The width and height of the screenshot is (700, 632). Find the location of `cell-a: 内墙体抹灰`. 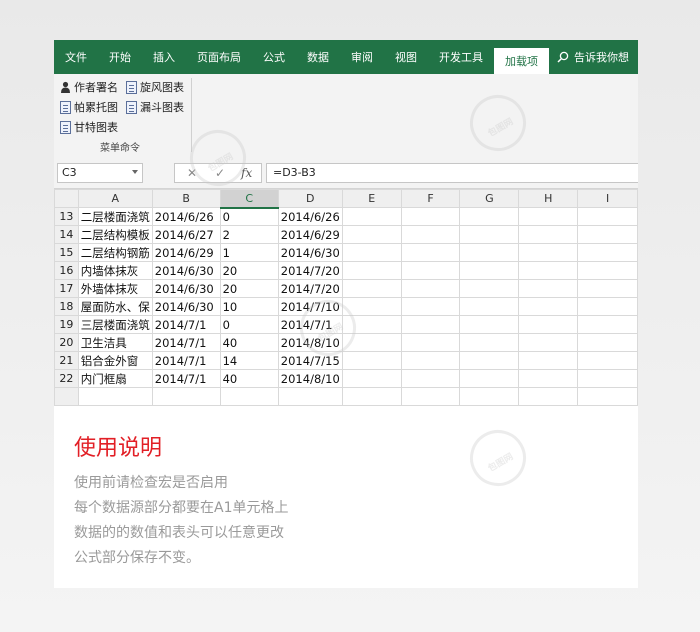

cell-a: 内墙体抹灰 is located at coordinates (115, 270).